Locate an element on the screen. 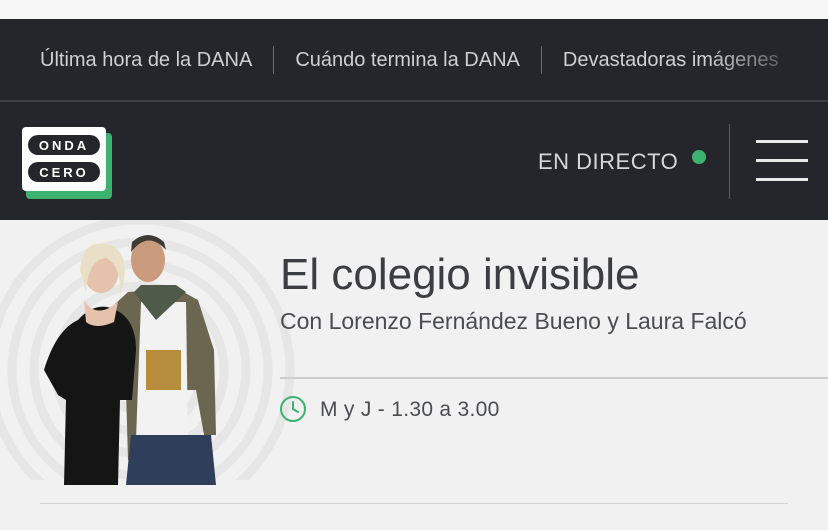 This screenshot has height=530, width=828. header-separator is located at coordinates (729, 161).